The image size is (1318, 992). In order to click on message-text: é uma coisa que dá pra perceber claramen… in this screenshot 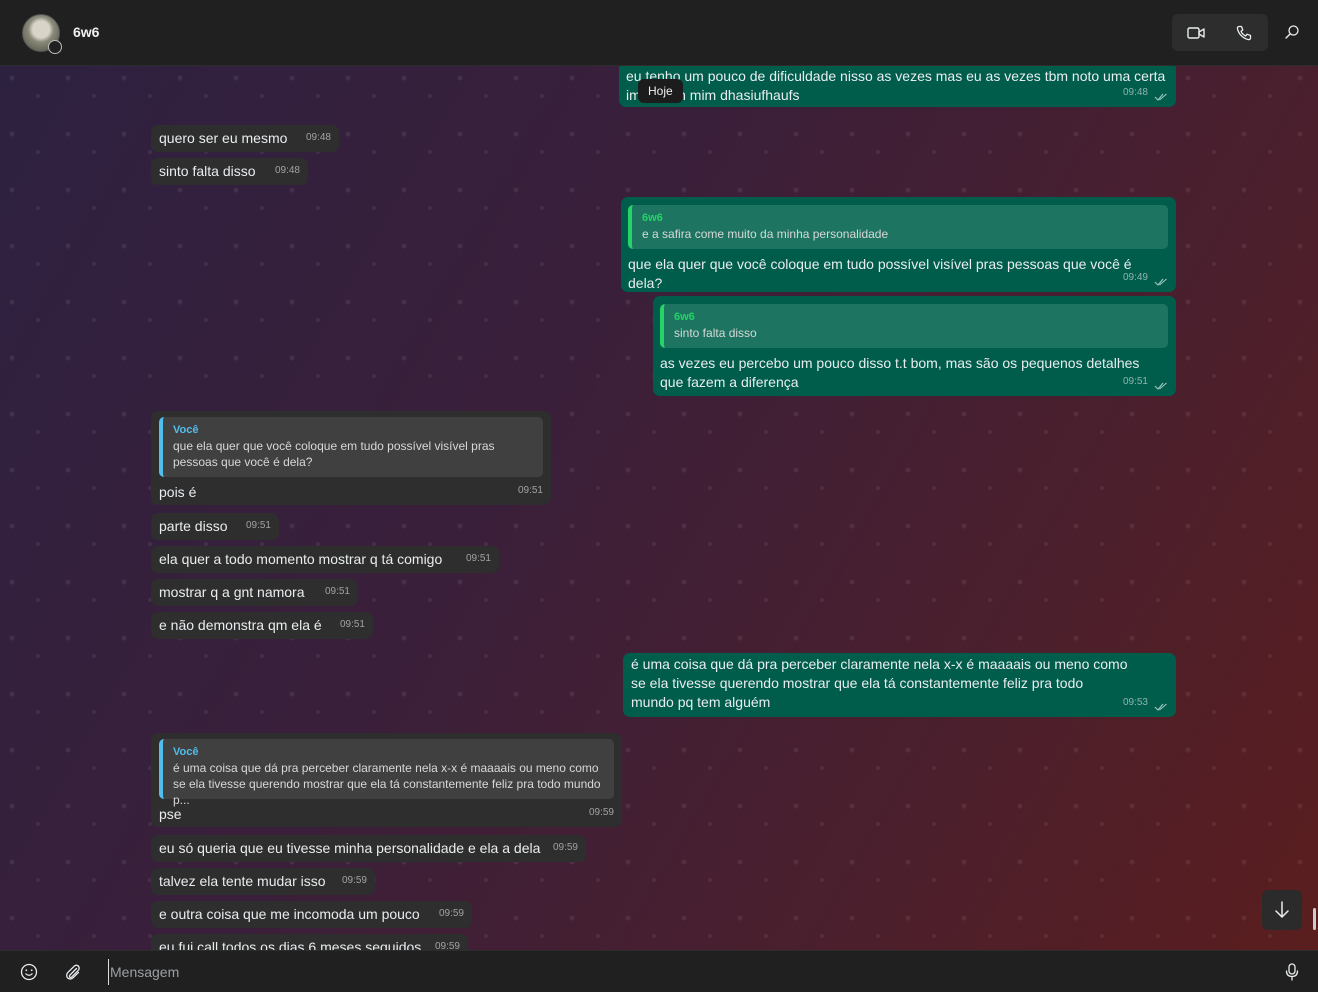, I will do `click(879, 683)`.